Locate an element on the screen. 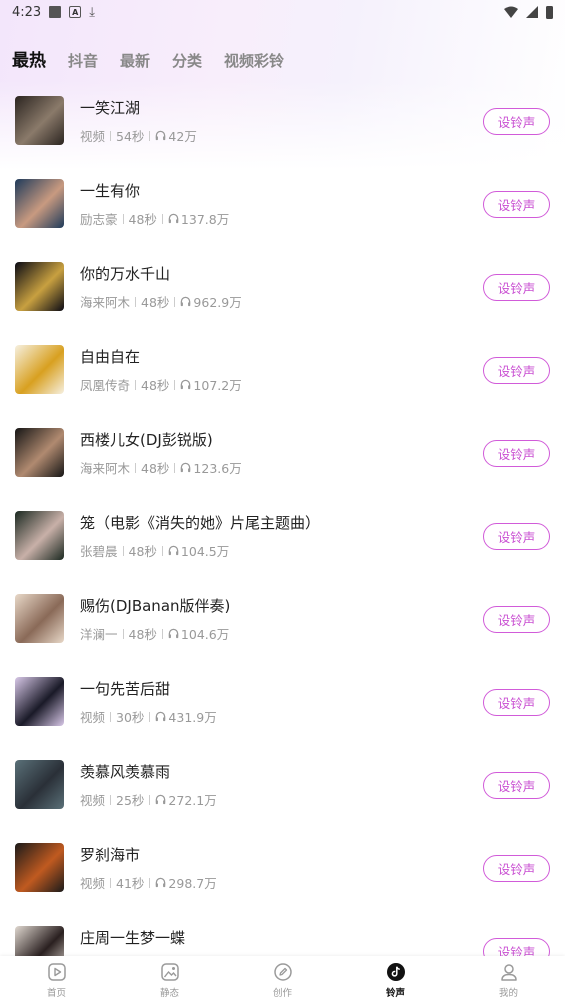 This screenshot has width=565, height=1004. nav-item-2: 创作 is located at coordinates (282, 980).